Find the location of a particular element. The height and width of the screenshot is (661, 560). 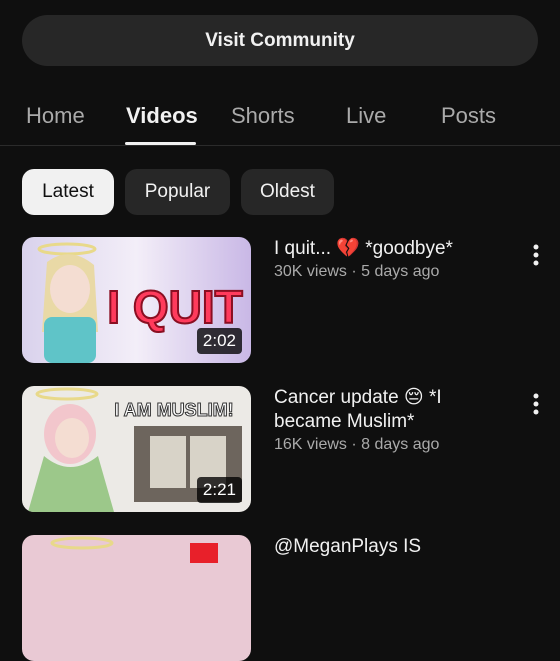

video-title: I quit... 💔 *goodbye* is located at coordinates (389, 249).